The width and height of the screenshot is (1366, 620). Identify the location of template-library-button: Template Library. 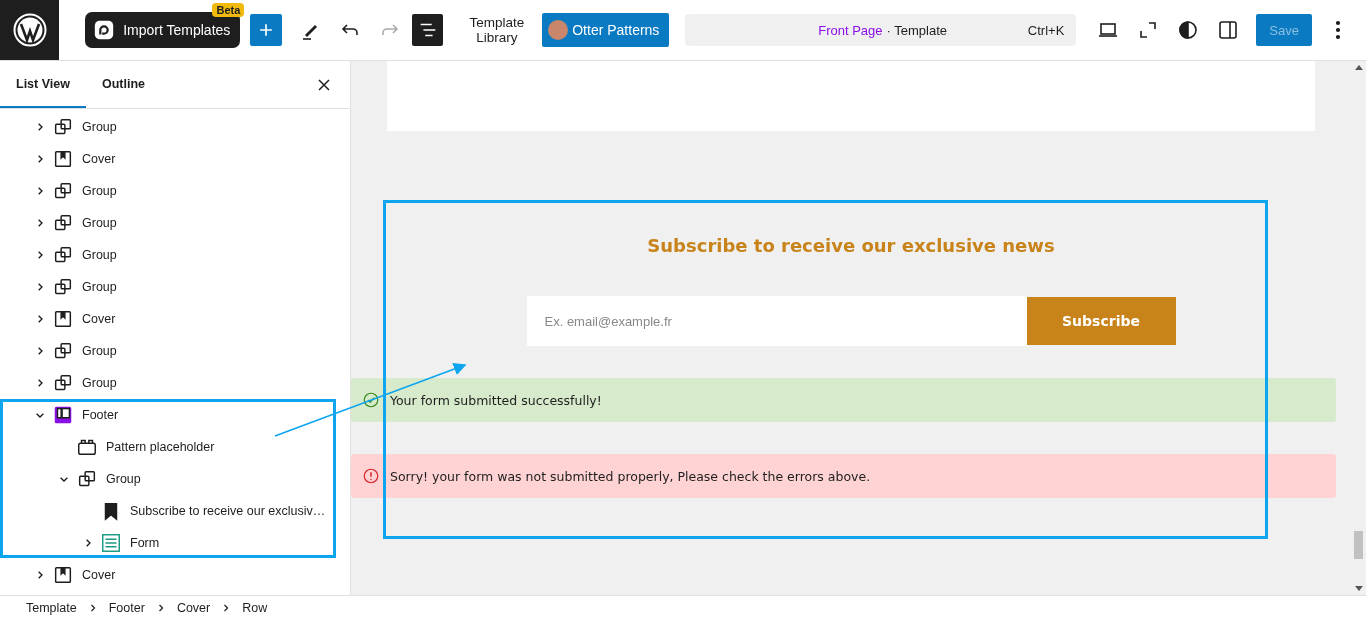
(497, 30).